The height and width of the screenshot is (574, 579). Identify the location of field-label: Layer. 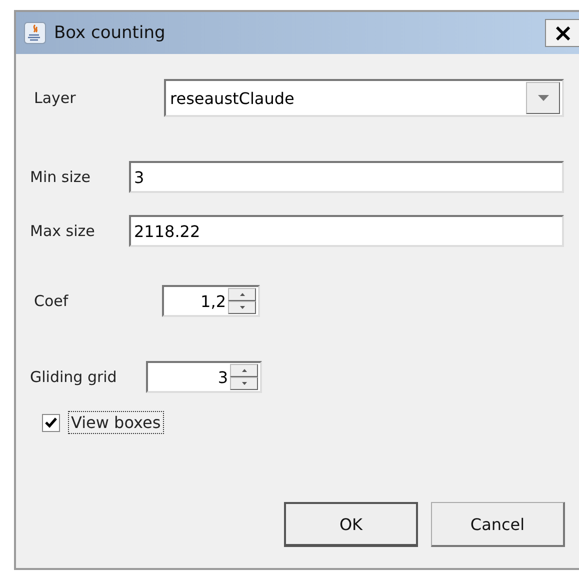
(55, 98).